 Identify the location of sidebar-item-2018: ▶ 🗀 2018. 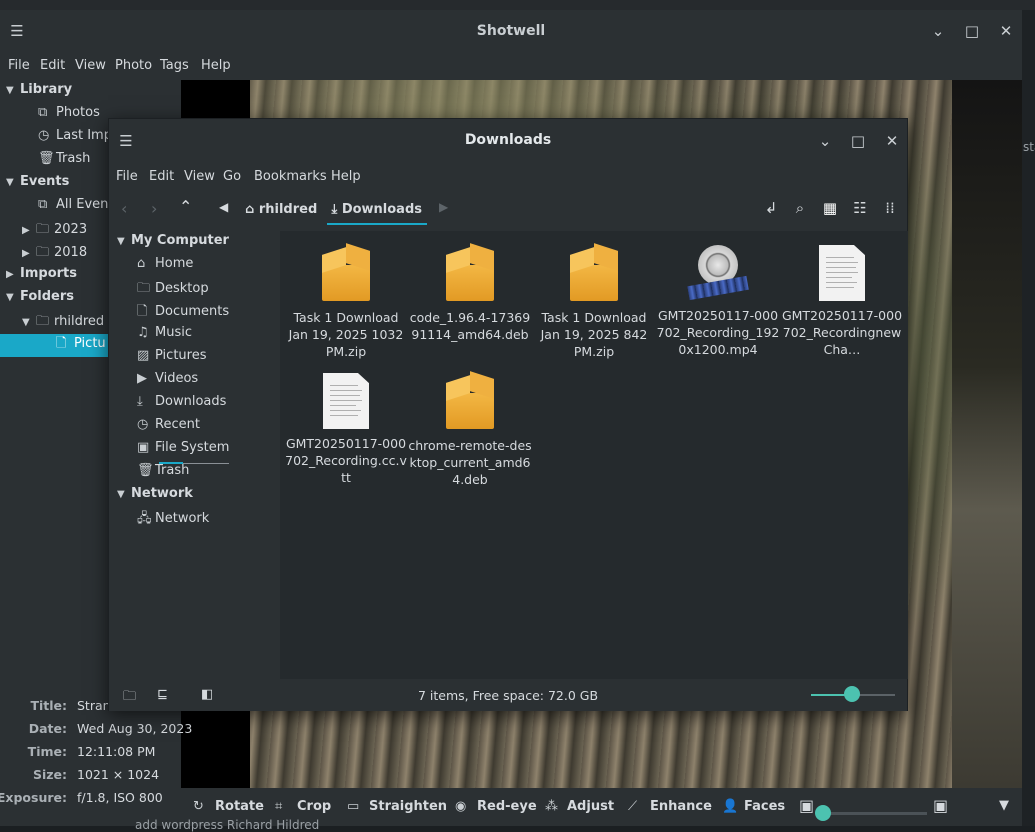
(54, 254).